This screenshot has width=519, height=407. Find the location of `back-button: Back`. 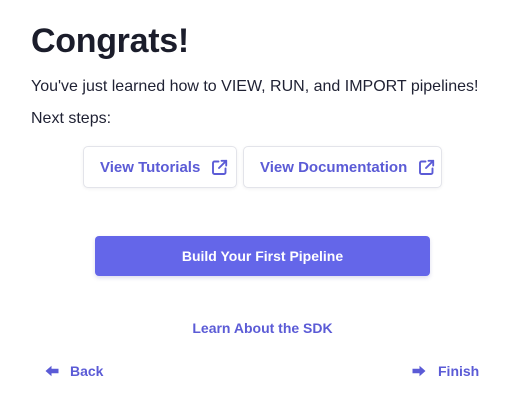

back-button: Back is located at coordinates (74, 371).